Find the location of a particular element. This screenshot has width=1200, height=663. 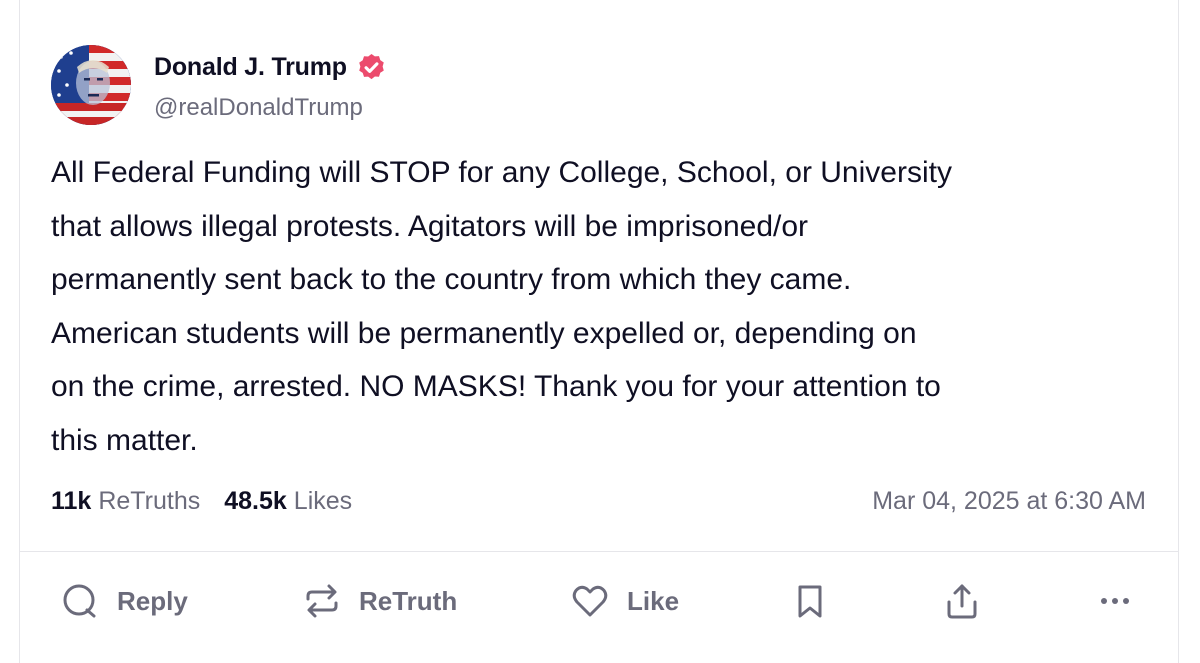

retruths-count: 11k is located at coordinates (71, 501).